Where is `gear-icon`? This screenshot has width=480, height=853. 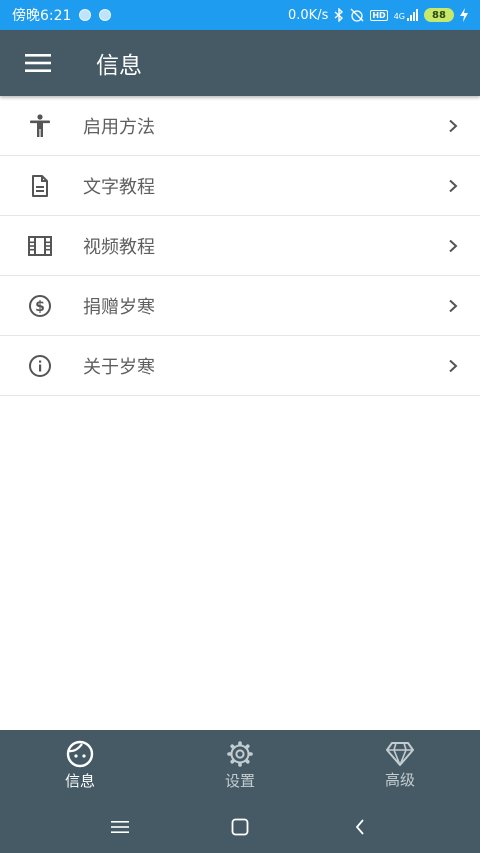 gear-icon is located at coordinates (240, 753).